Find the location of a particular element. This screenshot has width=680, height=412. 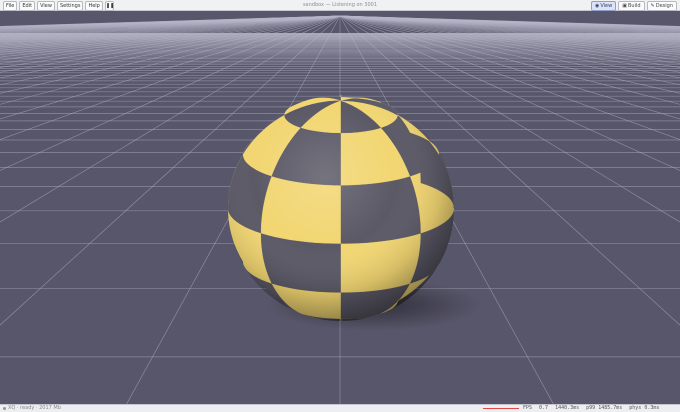

fps-value: 0.7 is located at coordinates (544, 408).